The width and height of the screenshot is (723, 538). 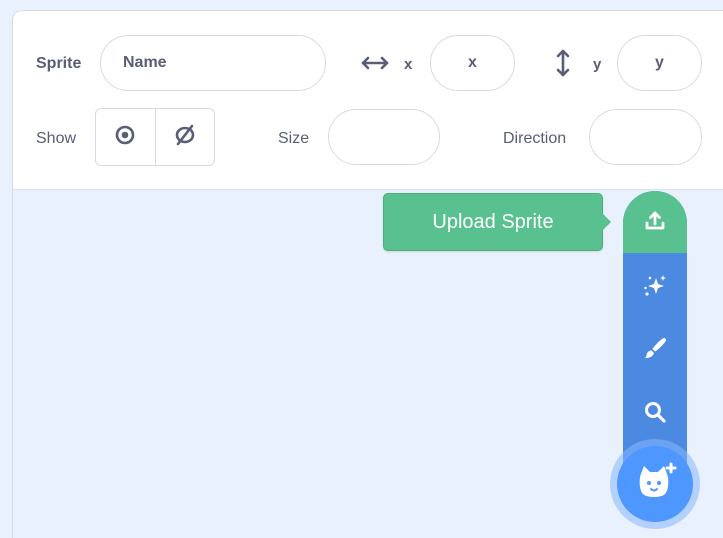 I want to click on upload-sprite-button, so click(x=655, y=222).